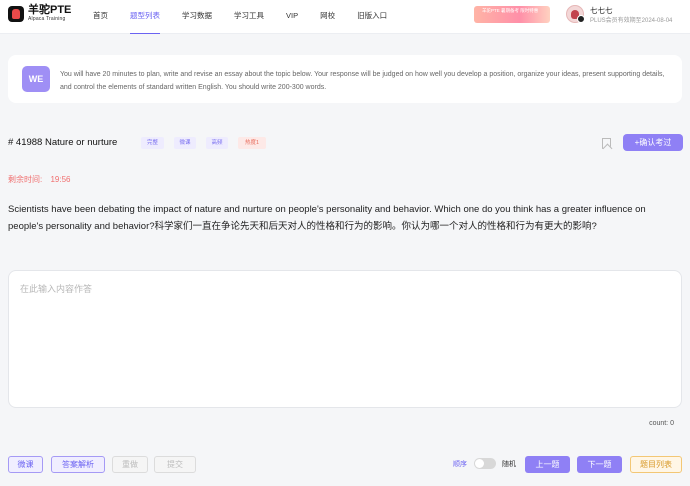  Describe the element at coordinates (672, 423) in the screenshot. I see `word-count-value: 0` at that location.